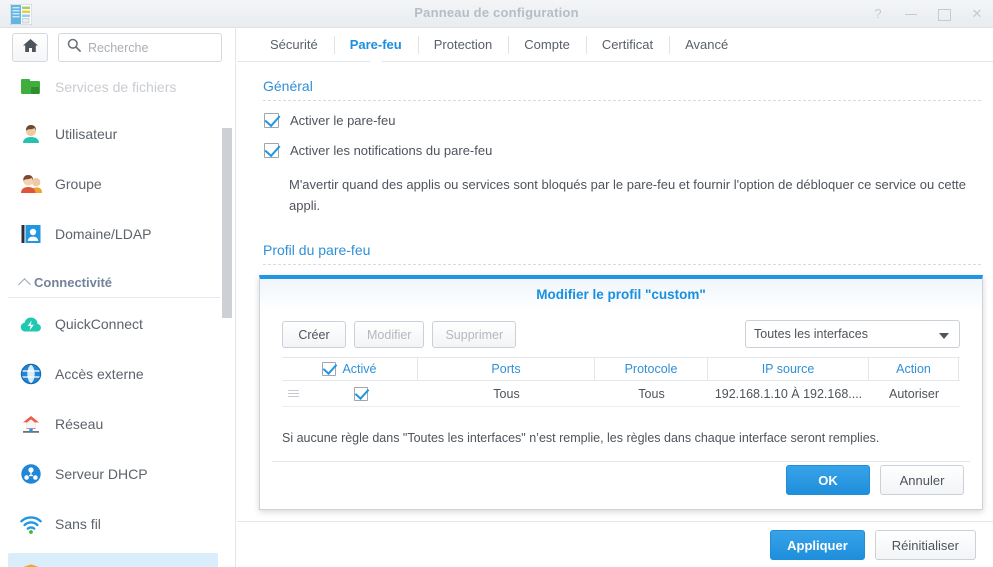 Image resolution: width=993 pixels, height=567 pixels. I want to click on tab-securite: Sécurité, so click(294, 44).